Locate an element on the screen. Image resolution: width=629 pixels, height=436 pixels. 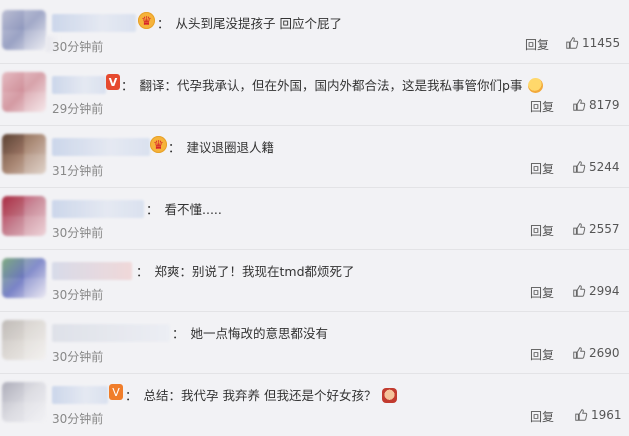
like-button: 5244 is located at coordinates (596, 167).